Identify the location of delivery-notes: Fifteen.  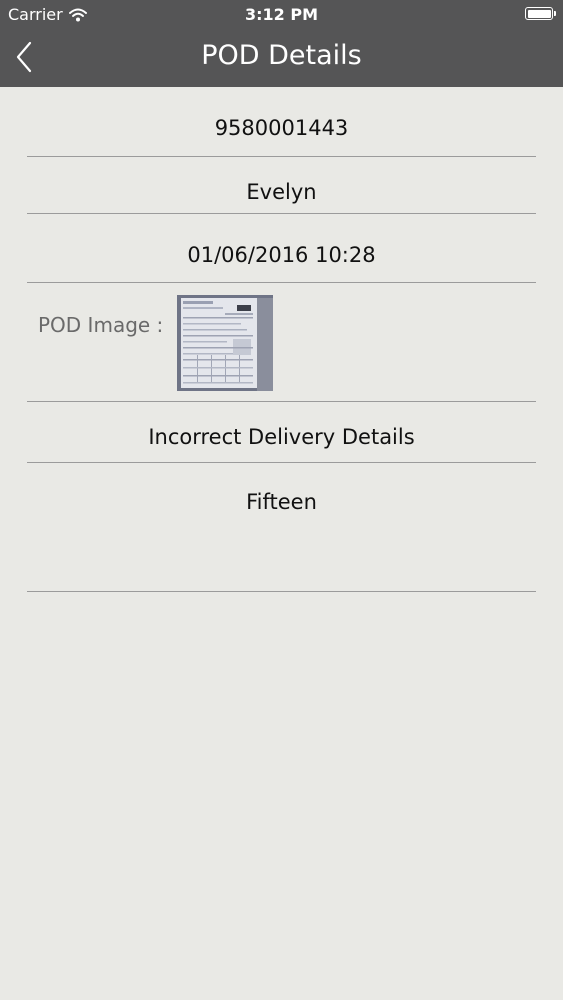
(281, 502).